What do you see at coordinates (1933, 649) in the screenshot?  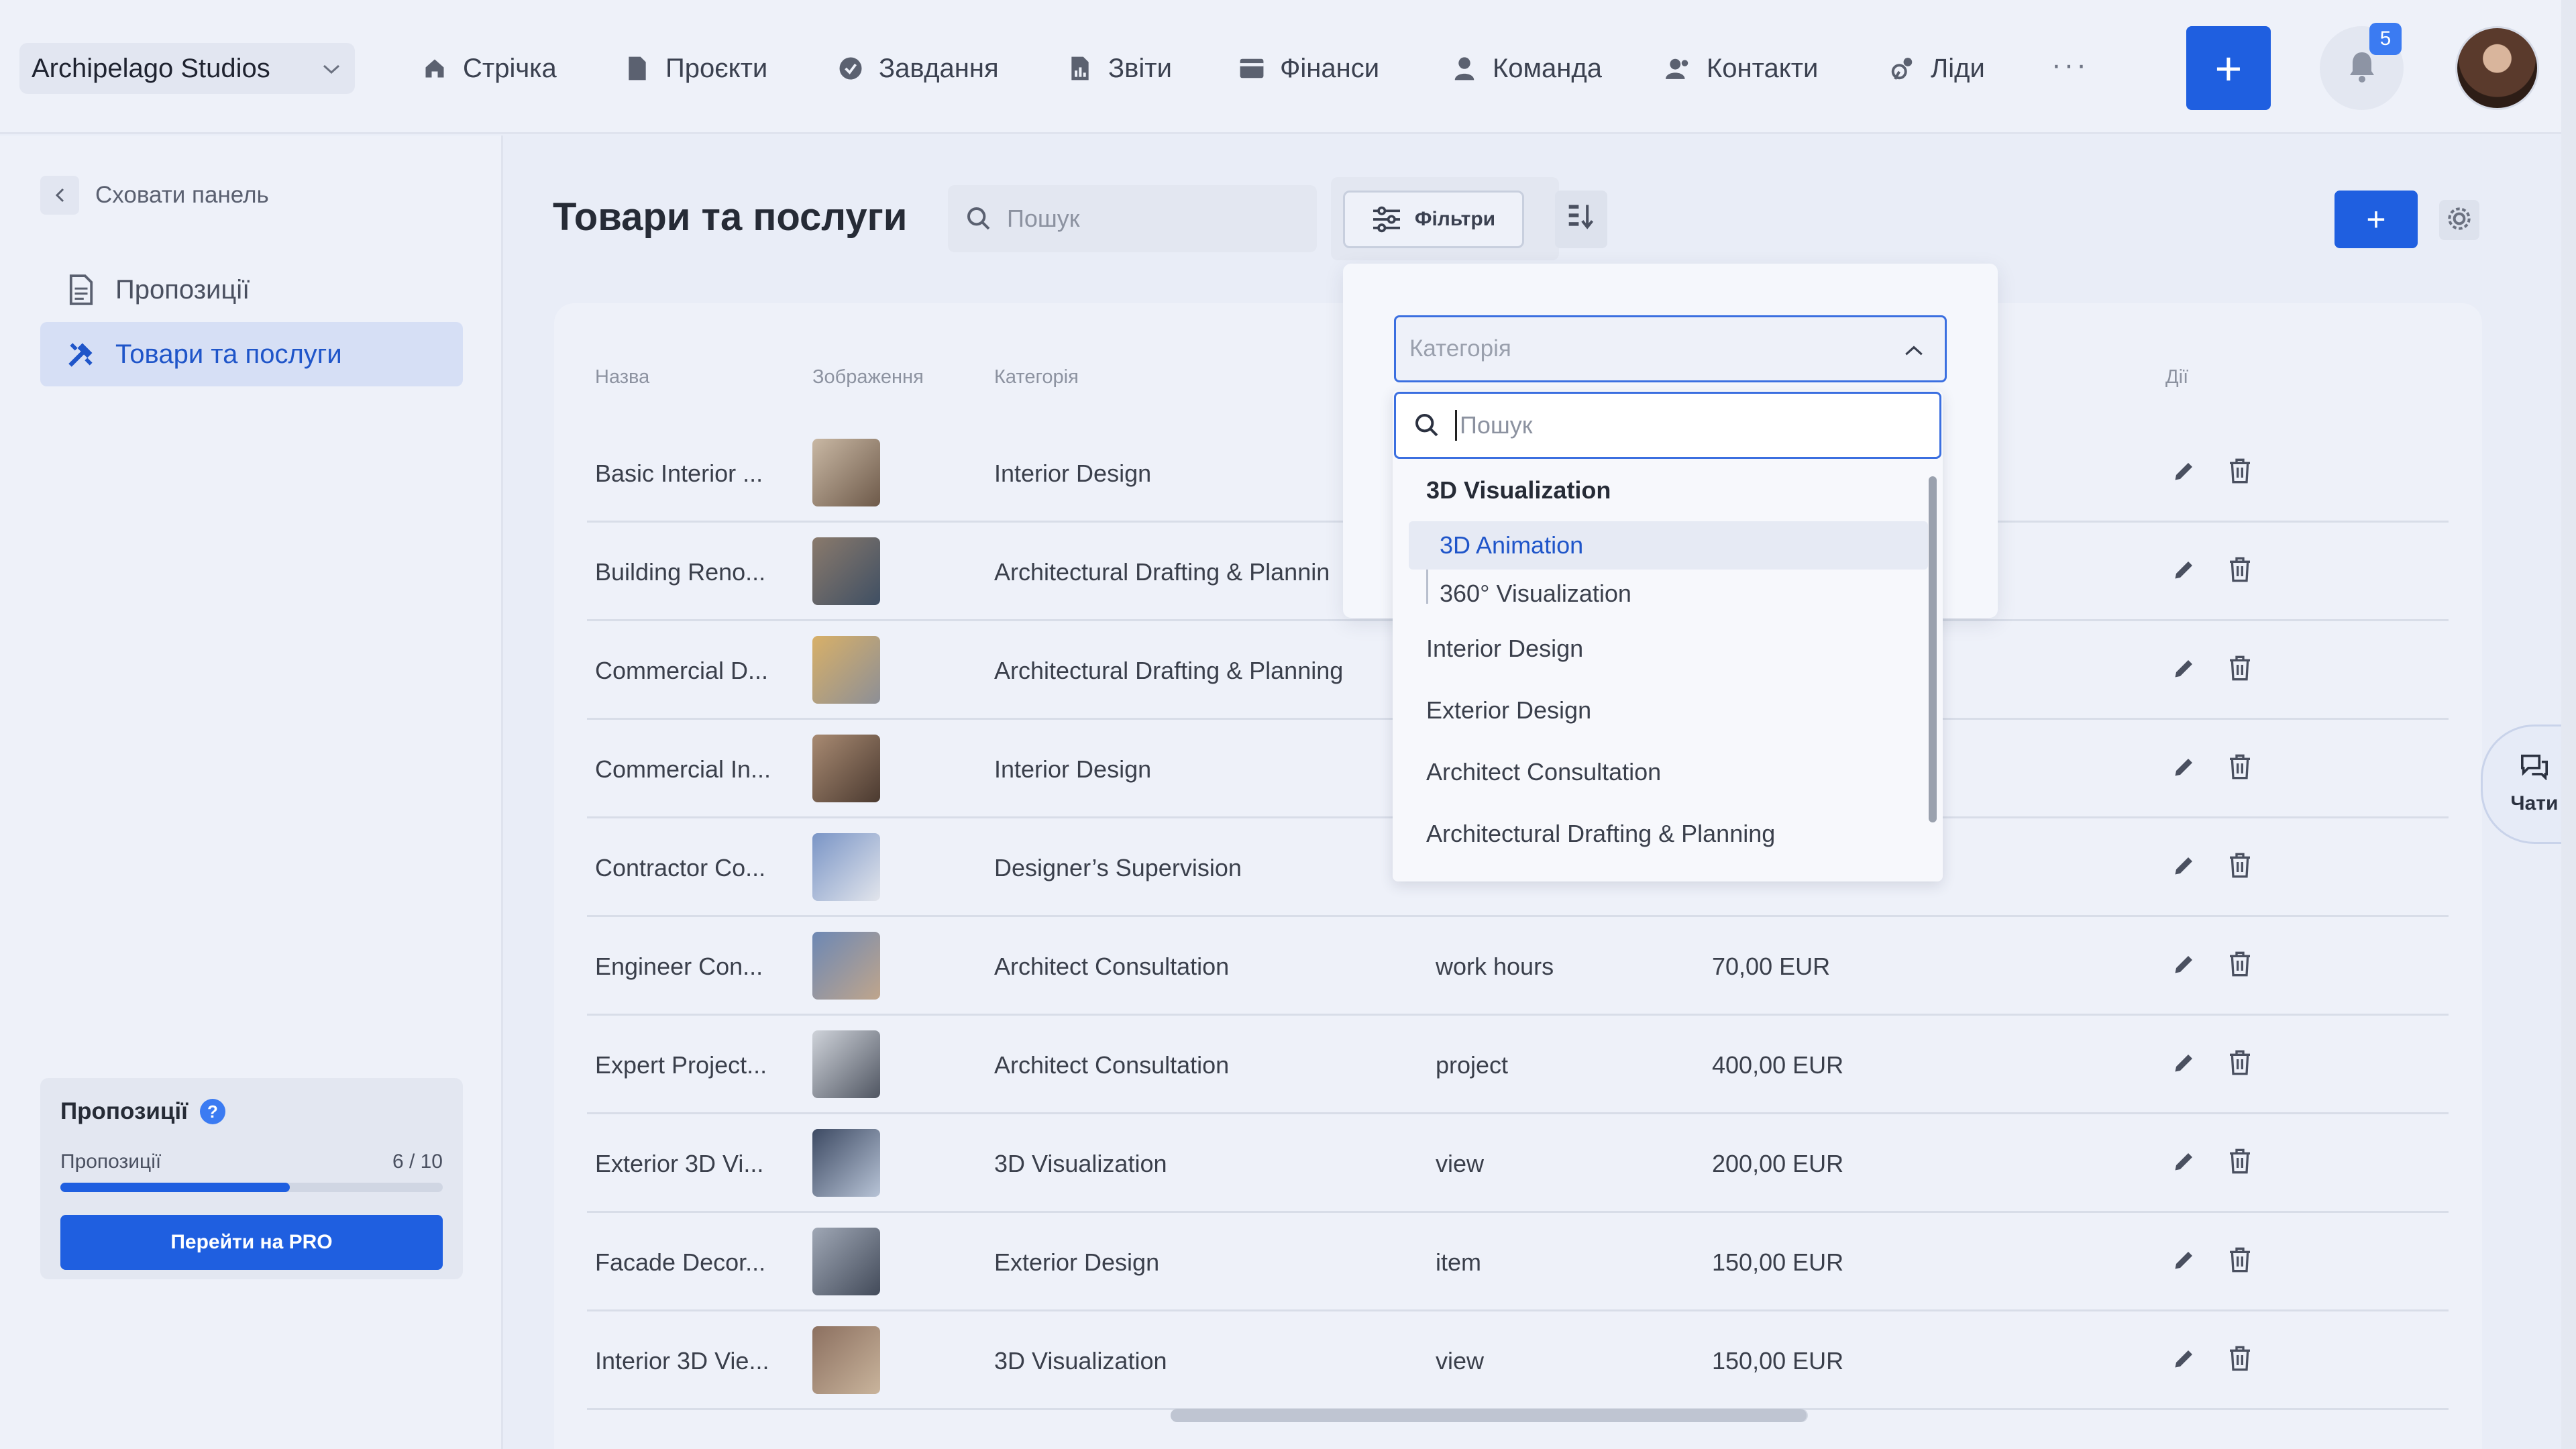 I see `menu-scrollbar` at bounding box center [1933, 649].